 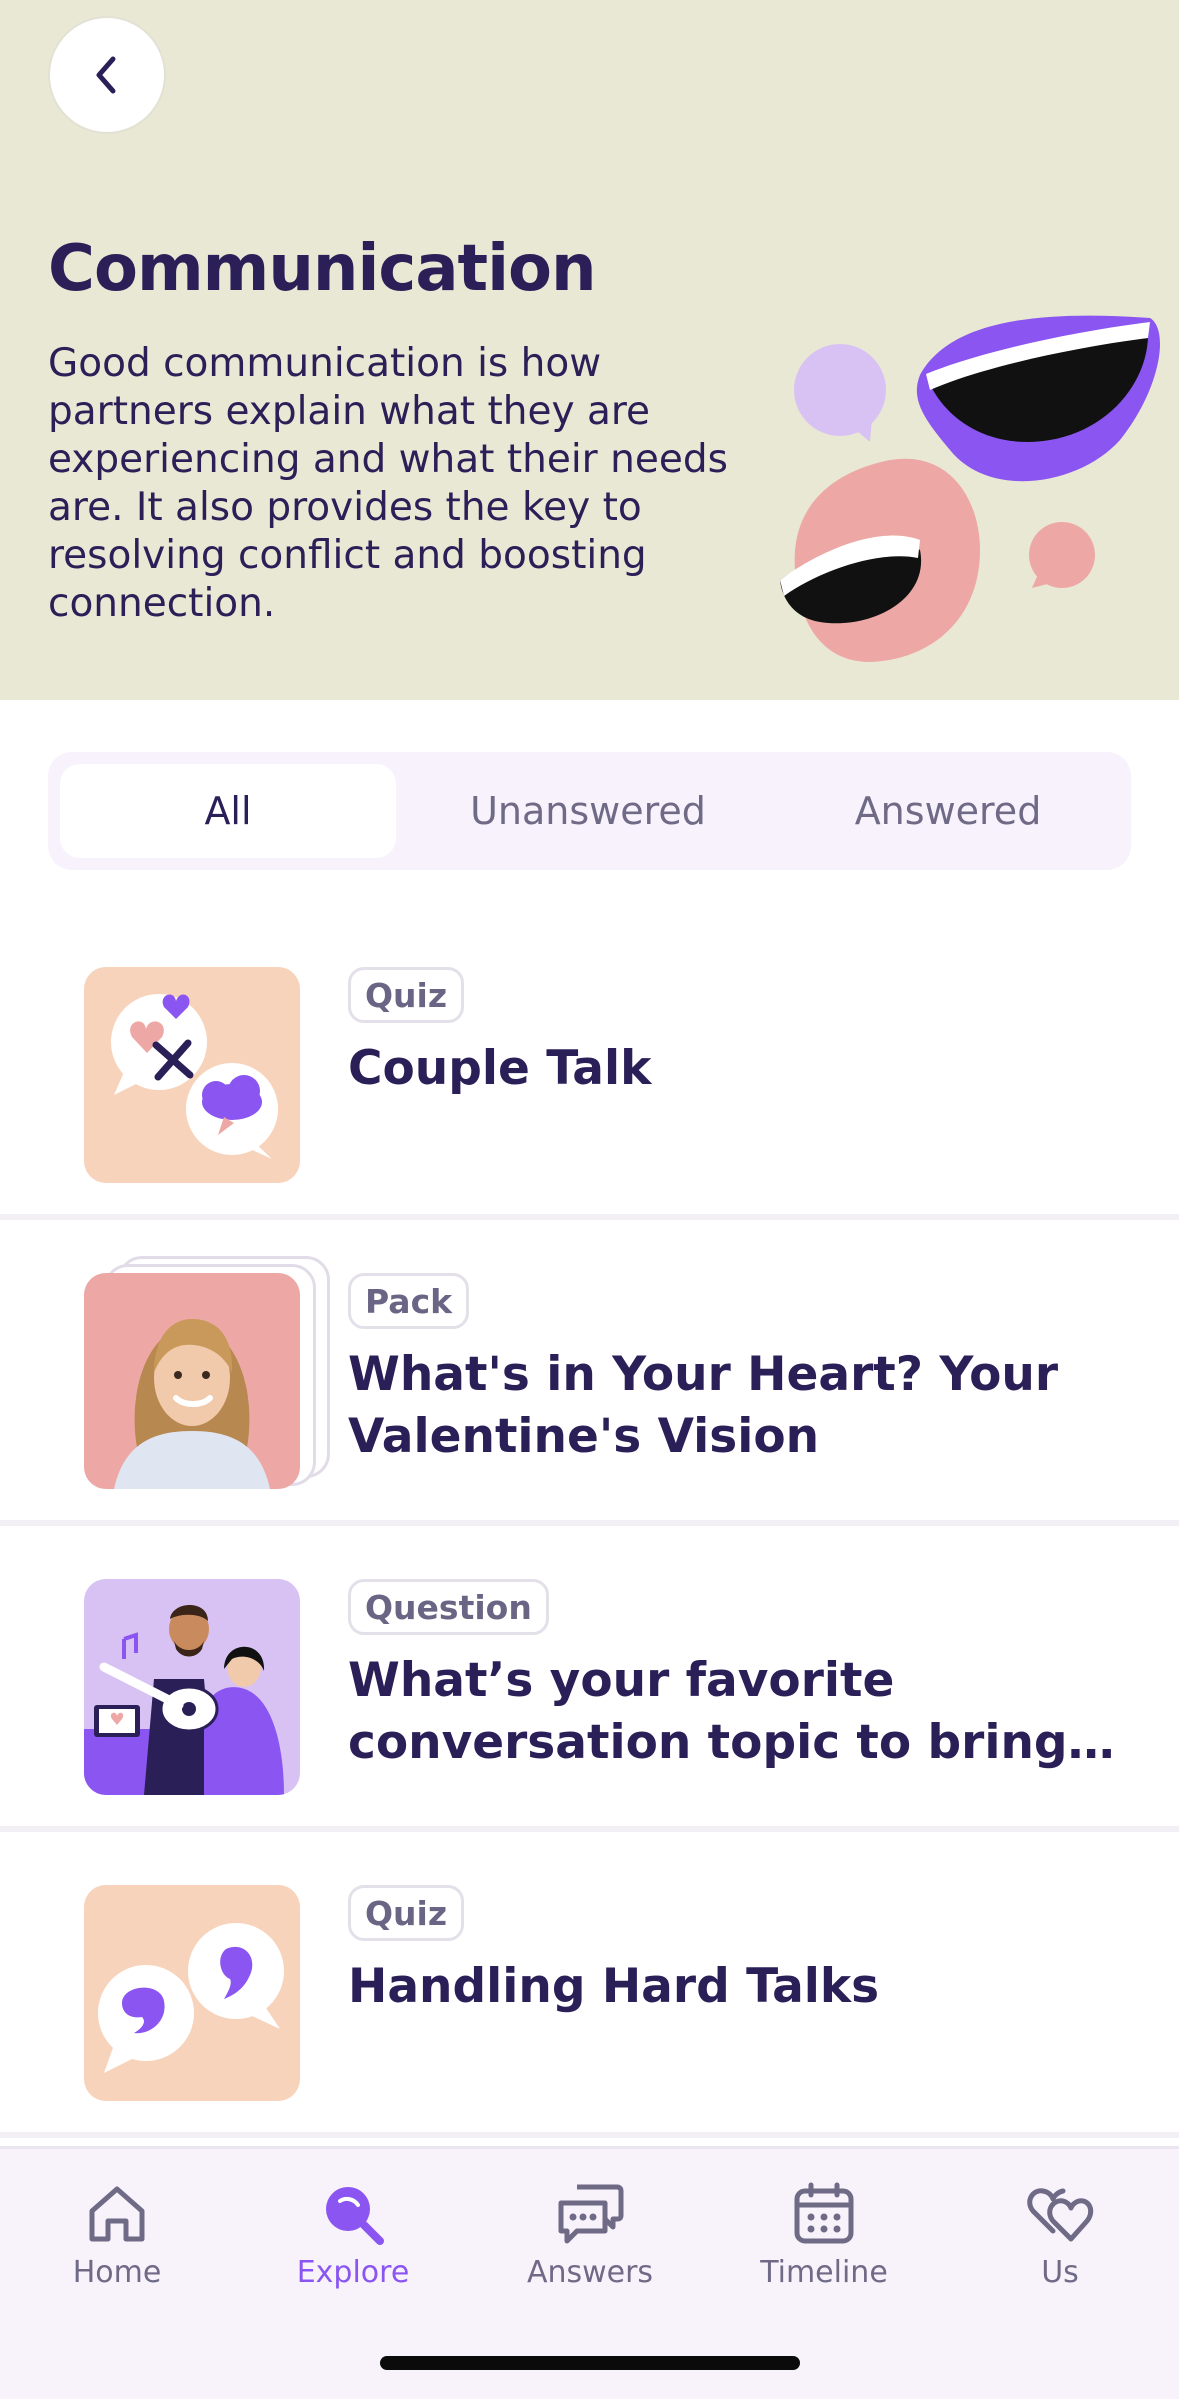 I want to click on tab-label: Explore, so click(x=353, y=2272).